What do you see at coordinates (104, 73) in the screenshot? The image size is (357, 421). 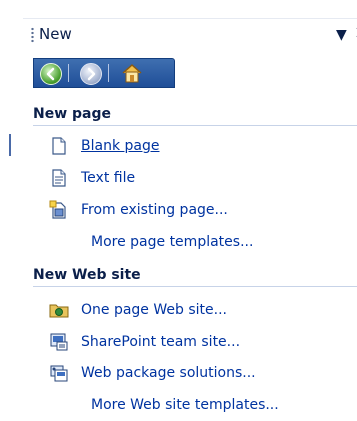 I see `navigation-bar` at bounding box center [104, 73].